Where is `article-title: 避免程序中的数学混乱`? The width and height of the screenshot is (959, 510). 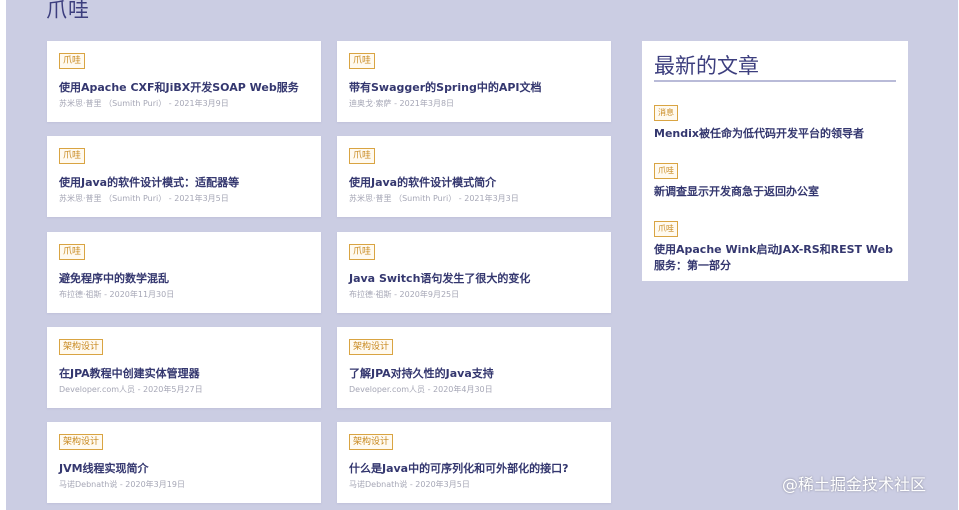 article-title: 避免程序中的数学混乱 is located at coordinates (114, 278).